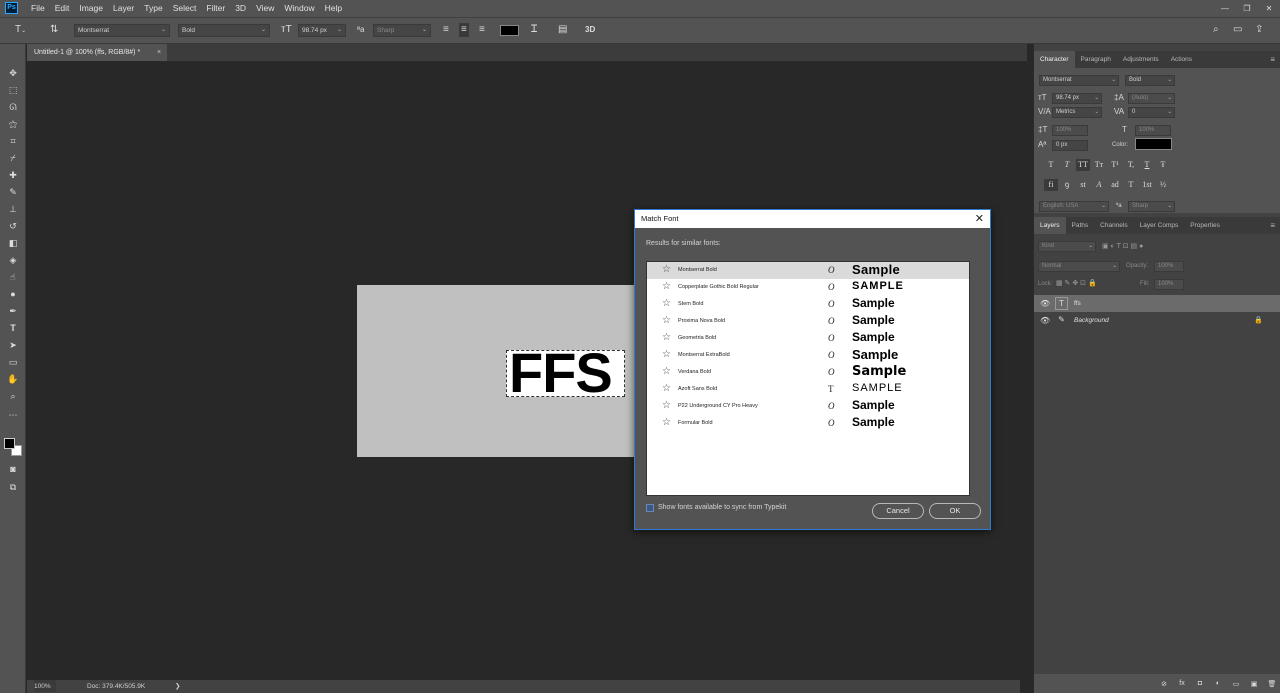 This screenshot has height=693, width=1280. I want to click on menu-file: File, so click(38, 8).